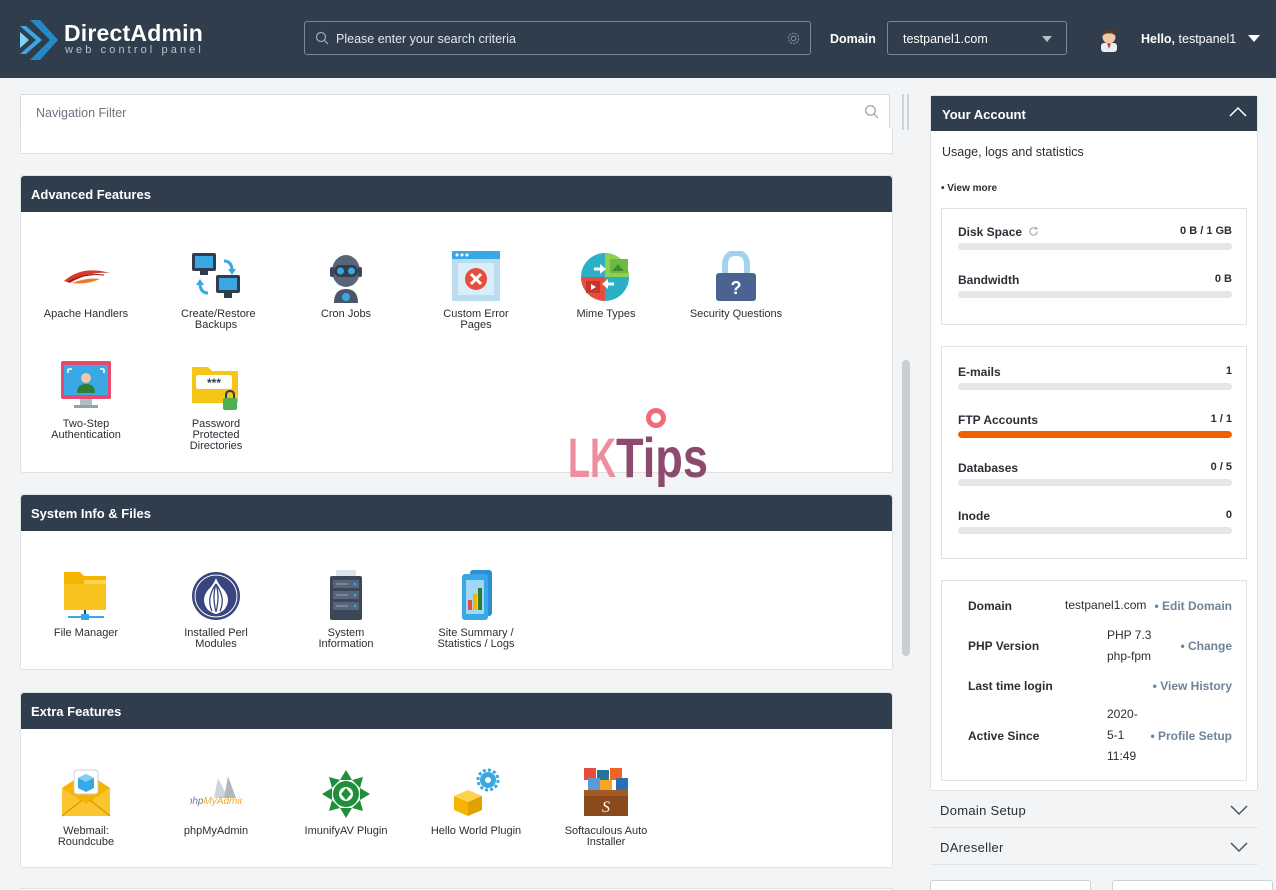  Describe the element at coordinates (736, 275) in the screenshot. I see `padlock-question-icon: ?` at that location.